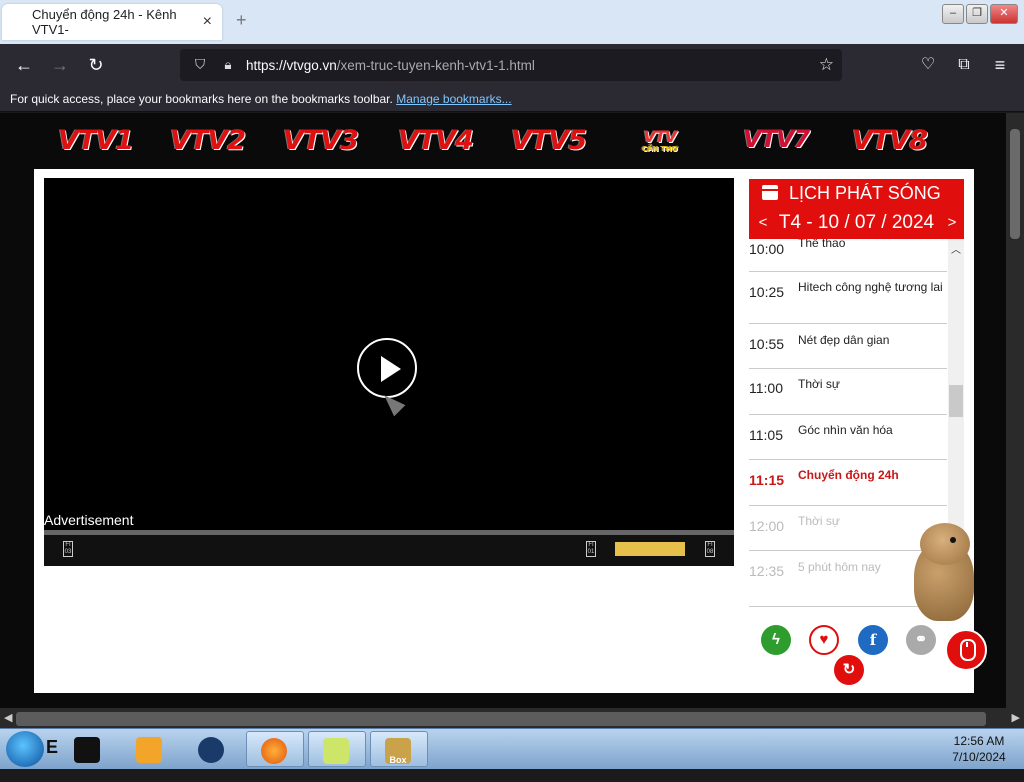  What do you see at coordinates (549, 142) in the screenshot?
I see `channel-vtv5: VTV5` at bounding box center [549, 142].